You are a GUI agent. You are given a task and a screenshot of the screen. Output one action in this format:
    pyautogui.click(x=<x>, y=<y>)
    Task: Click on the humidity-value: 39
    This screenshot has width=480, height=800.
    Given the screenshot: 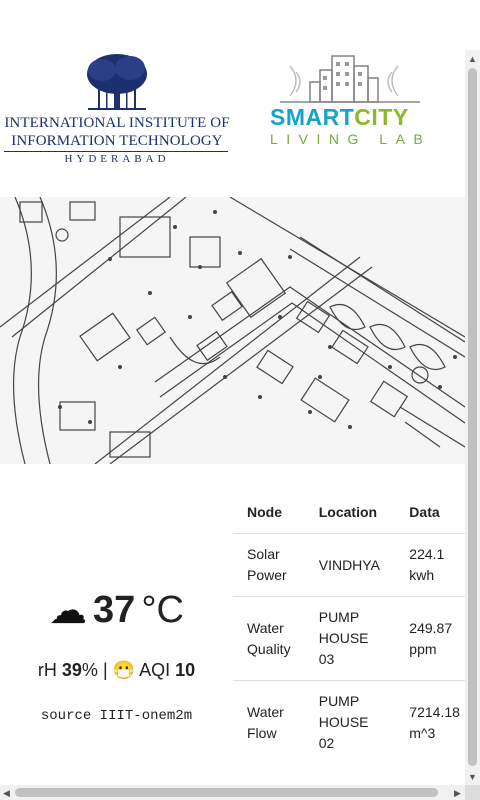 What is the action you would take?
    pyautogui.click(x=71, y=670)
    